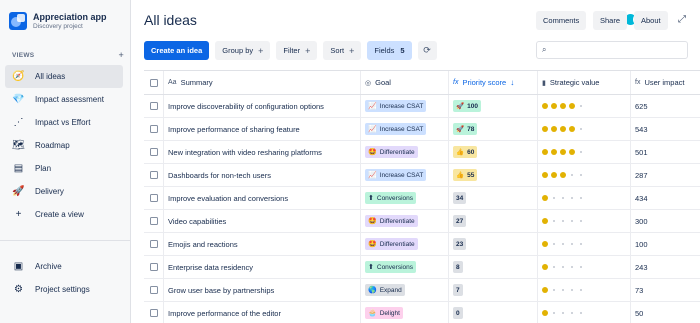  Describe the element at coordinates (64, 191) in the screenshot. I see `sidebar-item-delivery: 🚀 Delivery` at that location.